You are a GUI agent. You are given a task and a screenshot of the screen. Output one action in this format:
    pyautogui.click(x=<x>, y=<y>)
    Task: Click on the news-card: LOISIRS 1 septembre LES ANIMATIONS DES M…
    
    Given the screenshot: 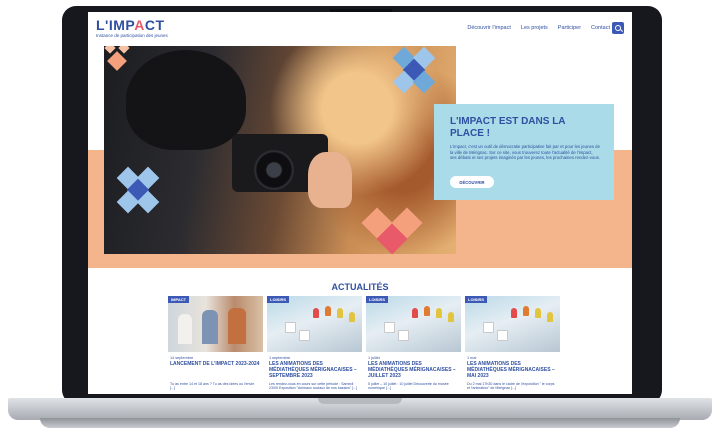 What is the action you would take?
    pyautogui.click(x=314, y=344)
    